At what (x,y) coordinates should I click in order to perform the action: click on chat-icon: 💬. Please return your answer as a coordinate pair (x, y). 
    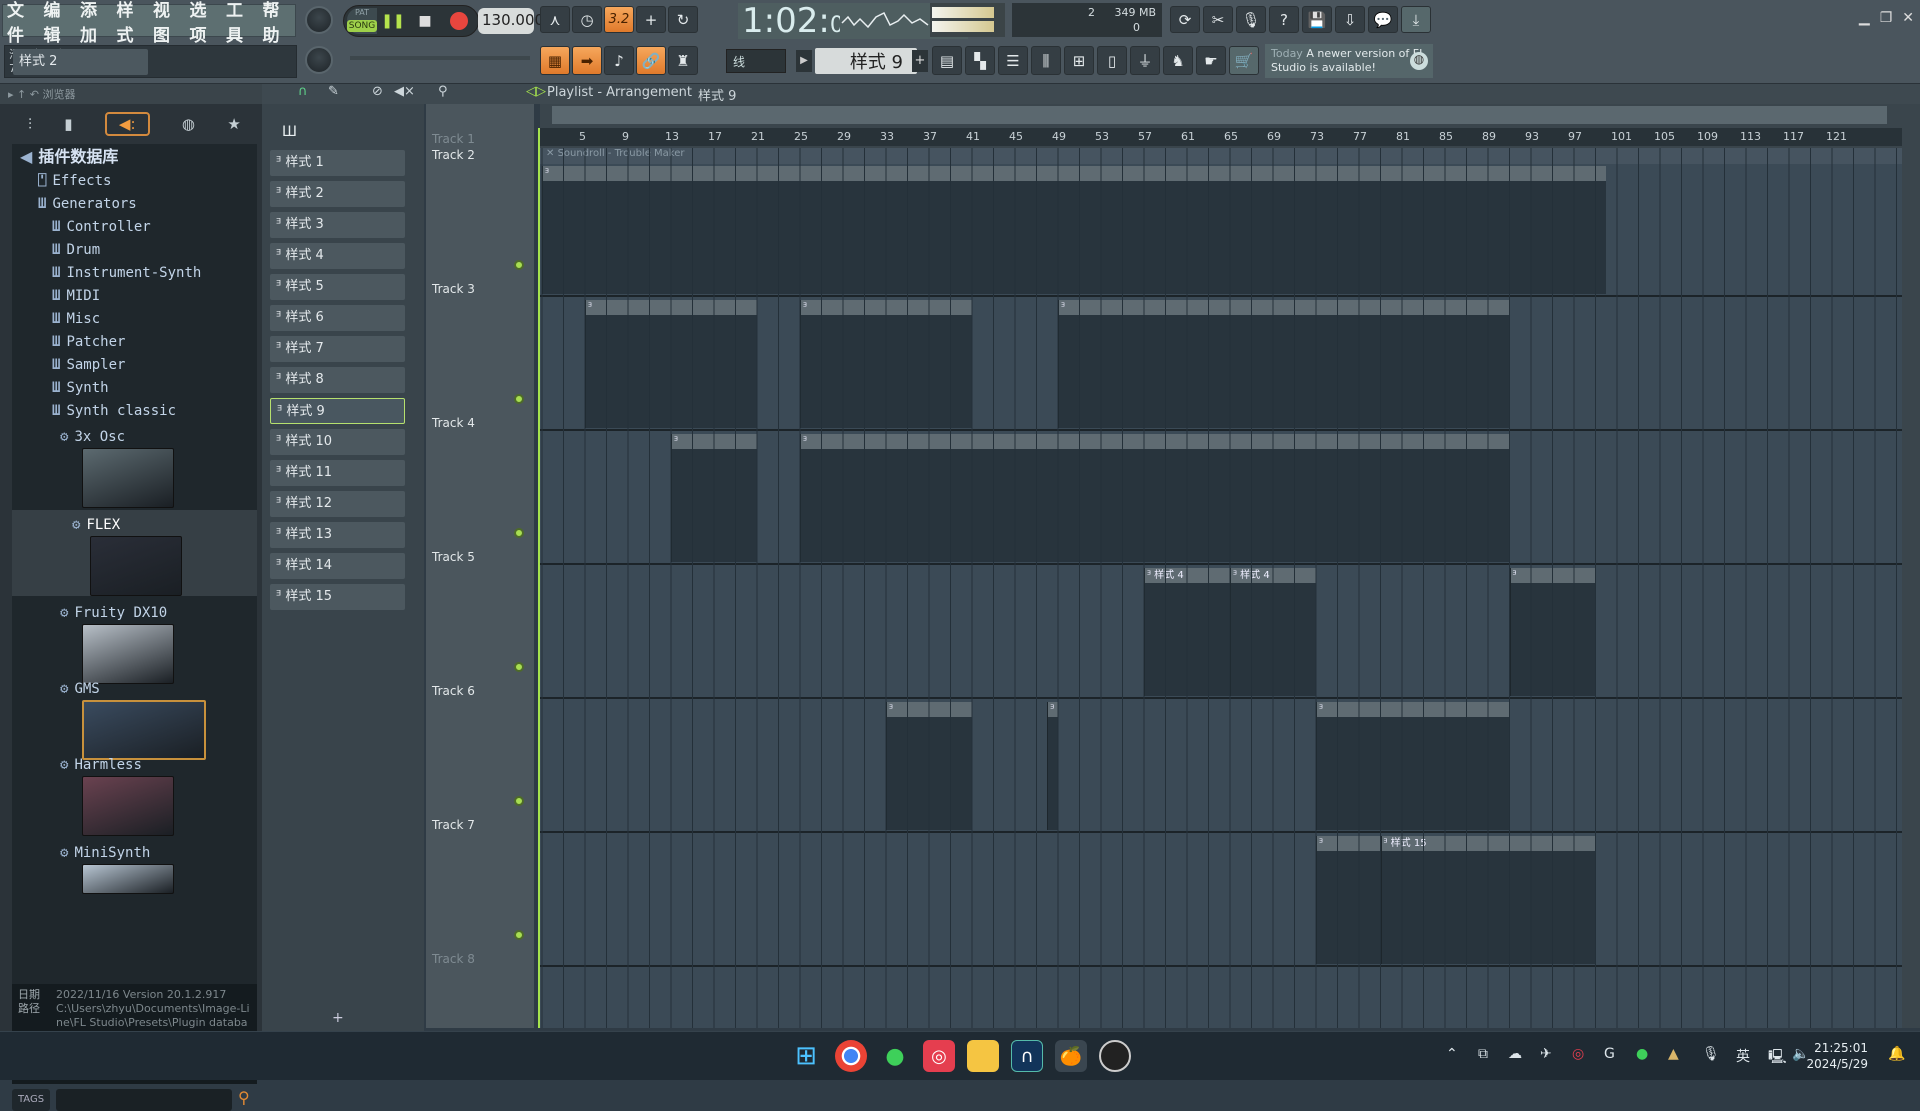
    Looking at the image, I should click on (1383, 19).